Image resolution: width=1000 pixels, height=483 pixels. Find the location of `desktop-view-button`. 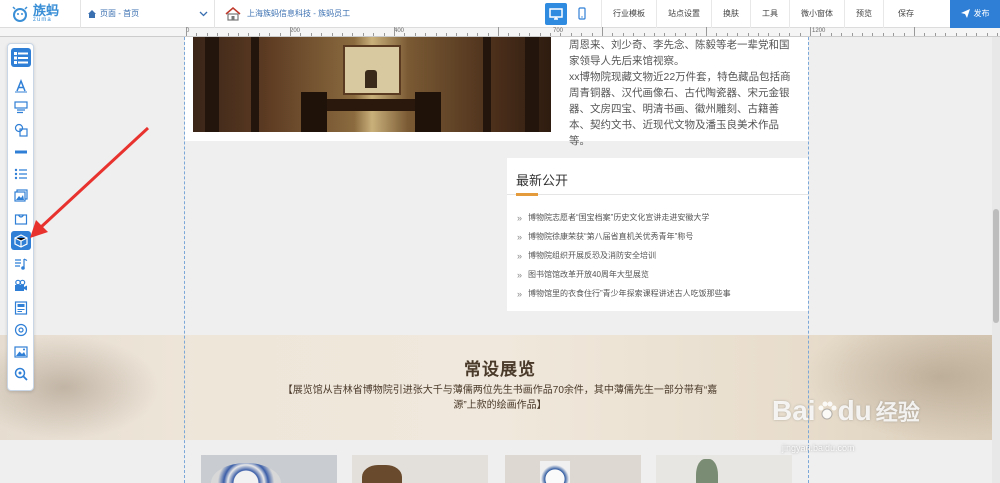

desktop-view-button is located at coordinates (556, 13).